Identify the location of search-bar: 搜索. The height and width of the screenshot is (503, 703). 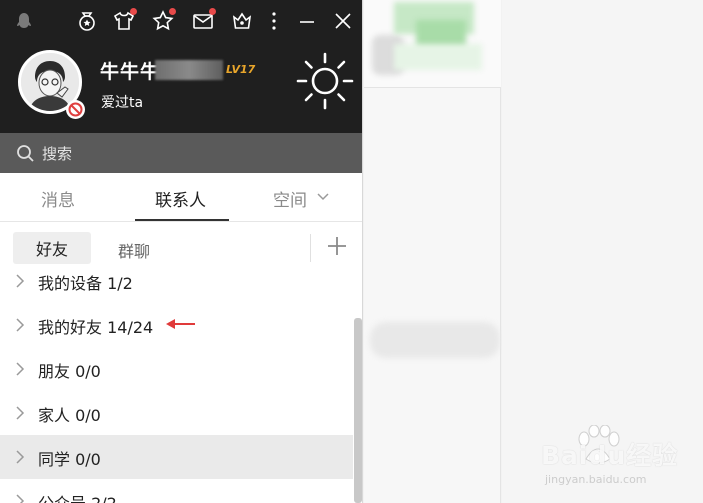
(181, 153).